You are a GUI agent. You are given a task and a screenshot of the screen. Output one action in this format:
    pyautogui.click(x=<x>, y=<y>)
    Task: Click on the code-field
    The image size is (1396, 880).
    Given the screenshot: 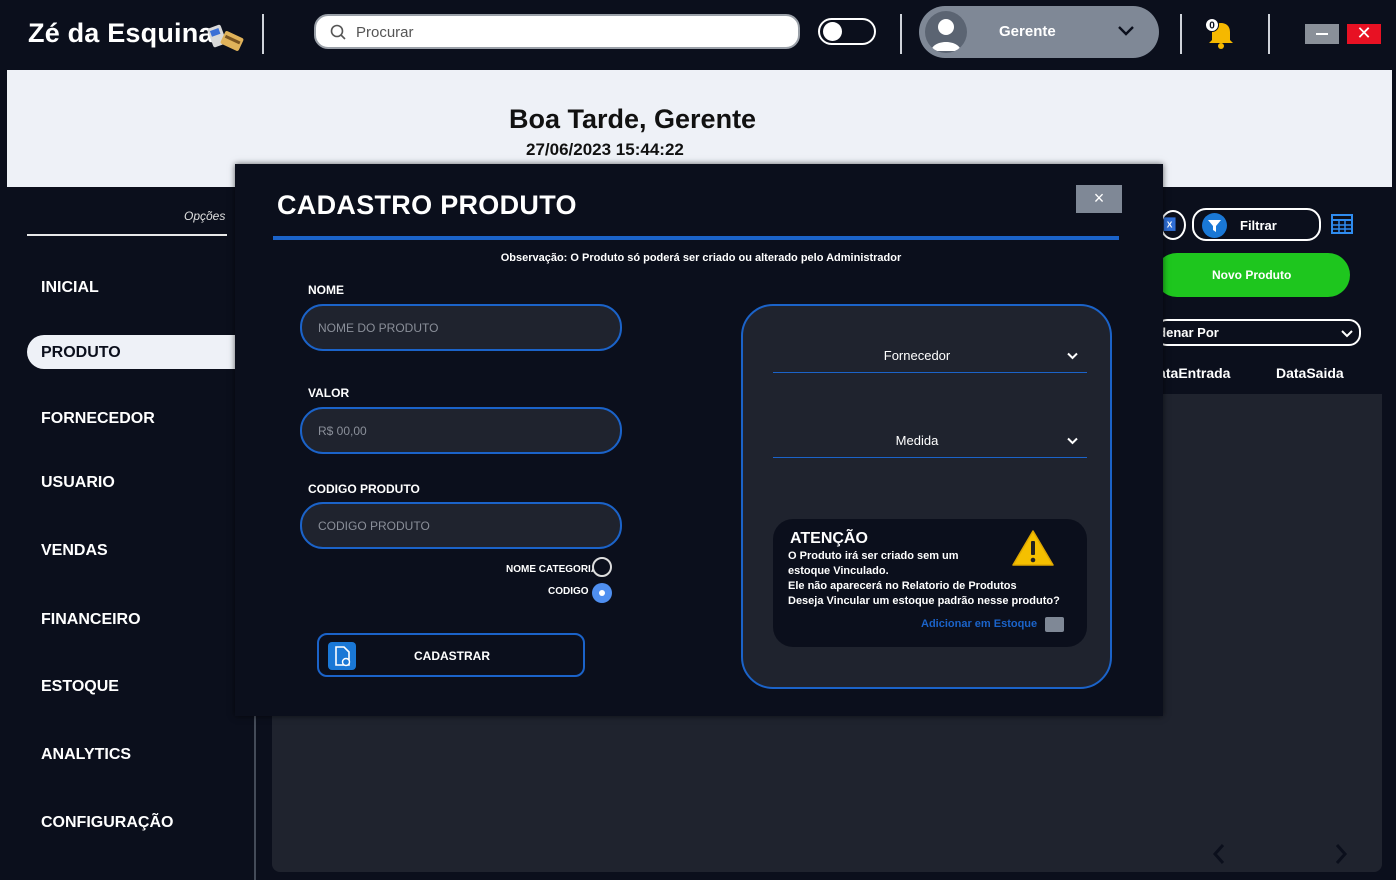 What is the action you would take?
    pyautogui.click(x=461, y=525)
    